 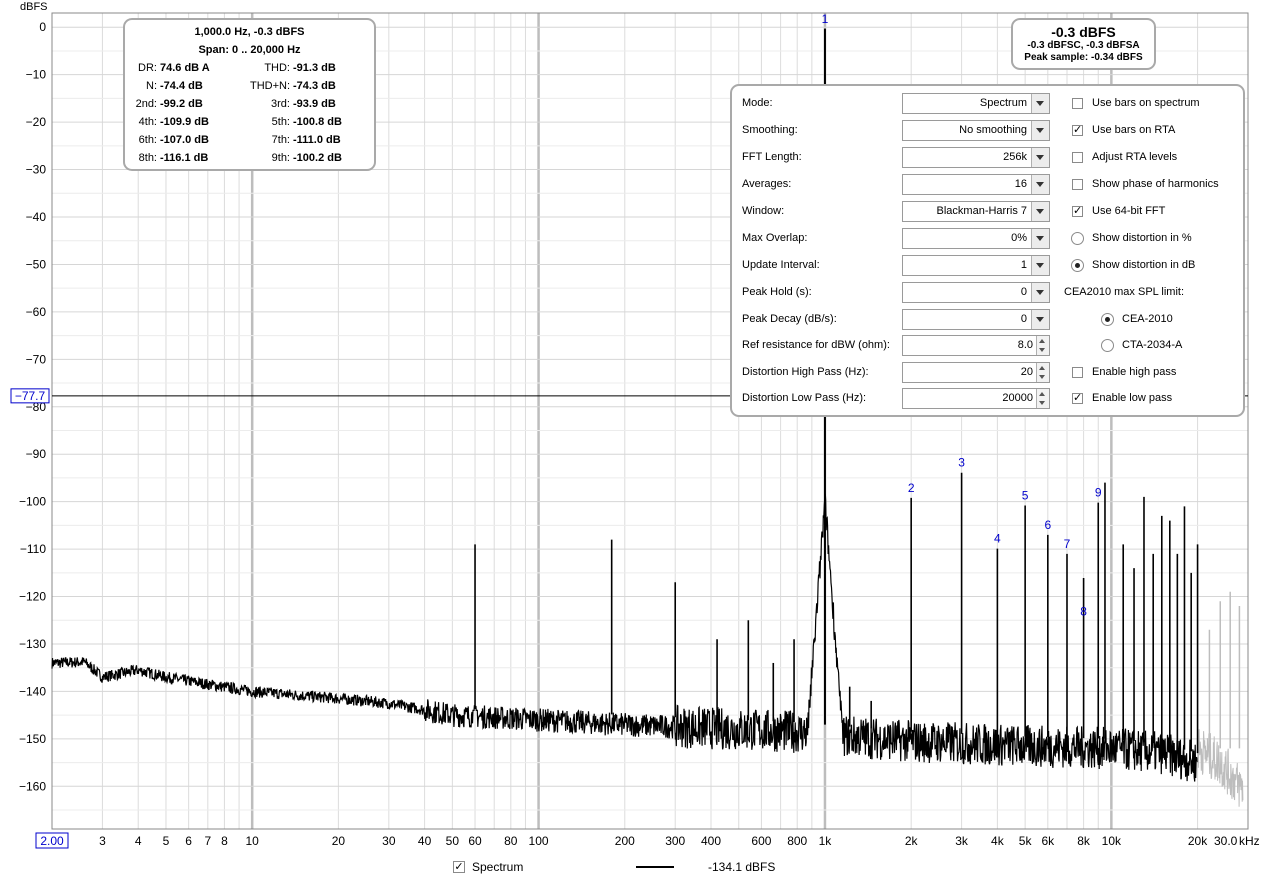 What do you see at coordinates (185, 68) in the screenshot?
I see `metric-value: 74.6 dB A` at bounding box center [185, 68].